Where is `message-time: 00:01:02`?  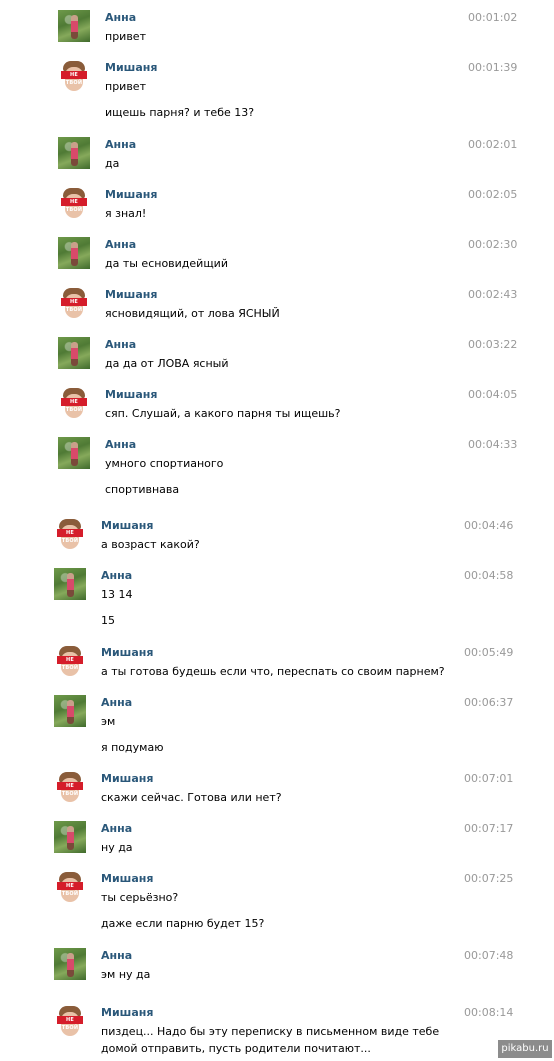 message-time: 00:01:02 is located at coordinates (493, 17).